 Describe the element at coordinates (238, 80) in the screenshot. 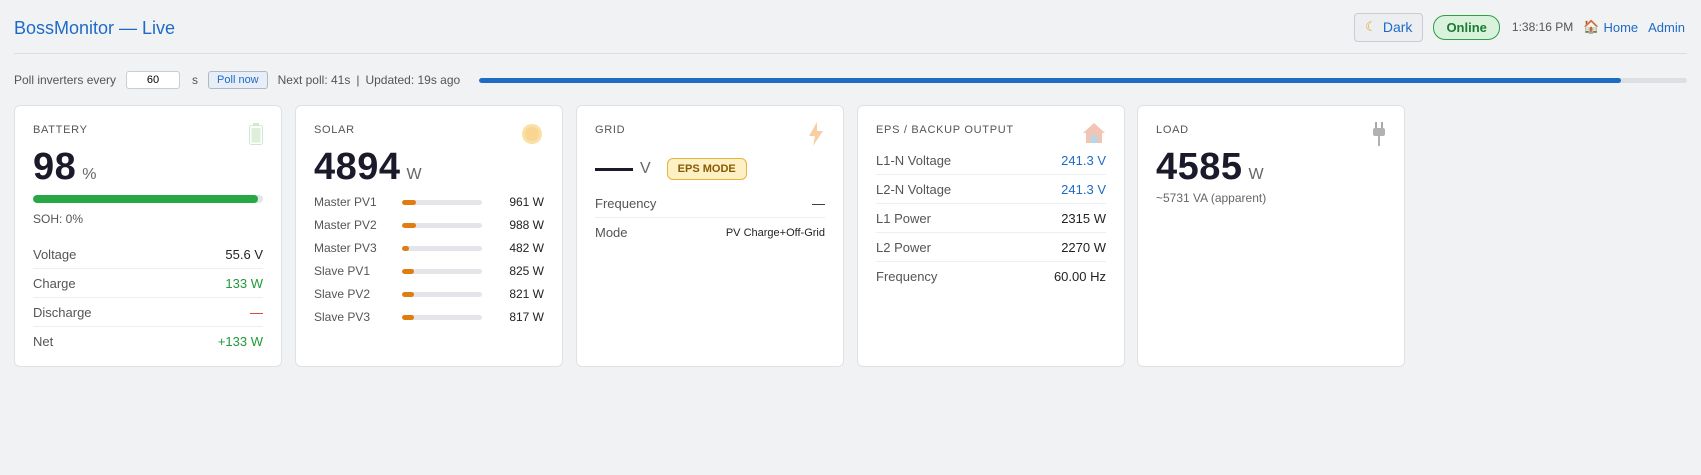

I see `poll-now-button: Poll now` at that location.